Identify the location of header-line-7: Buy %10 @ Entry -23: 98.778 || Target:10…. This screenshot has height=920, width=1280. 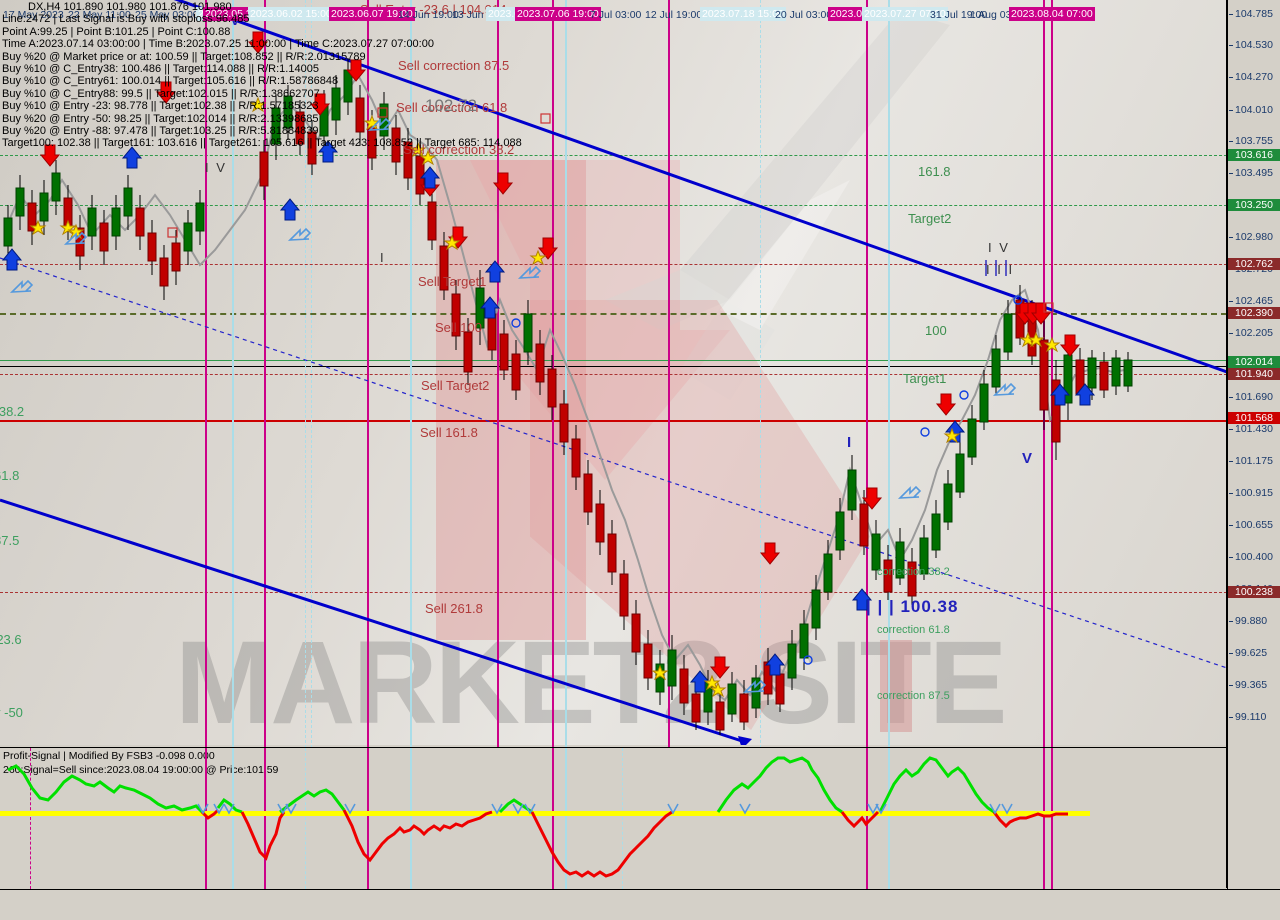
(160, 106).